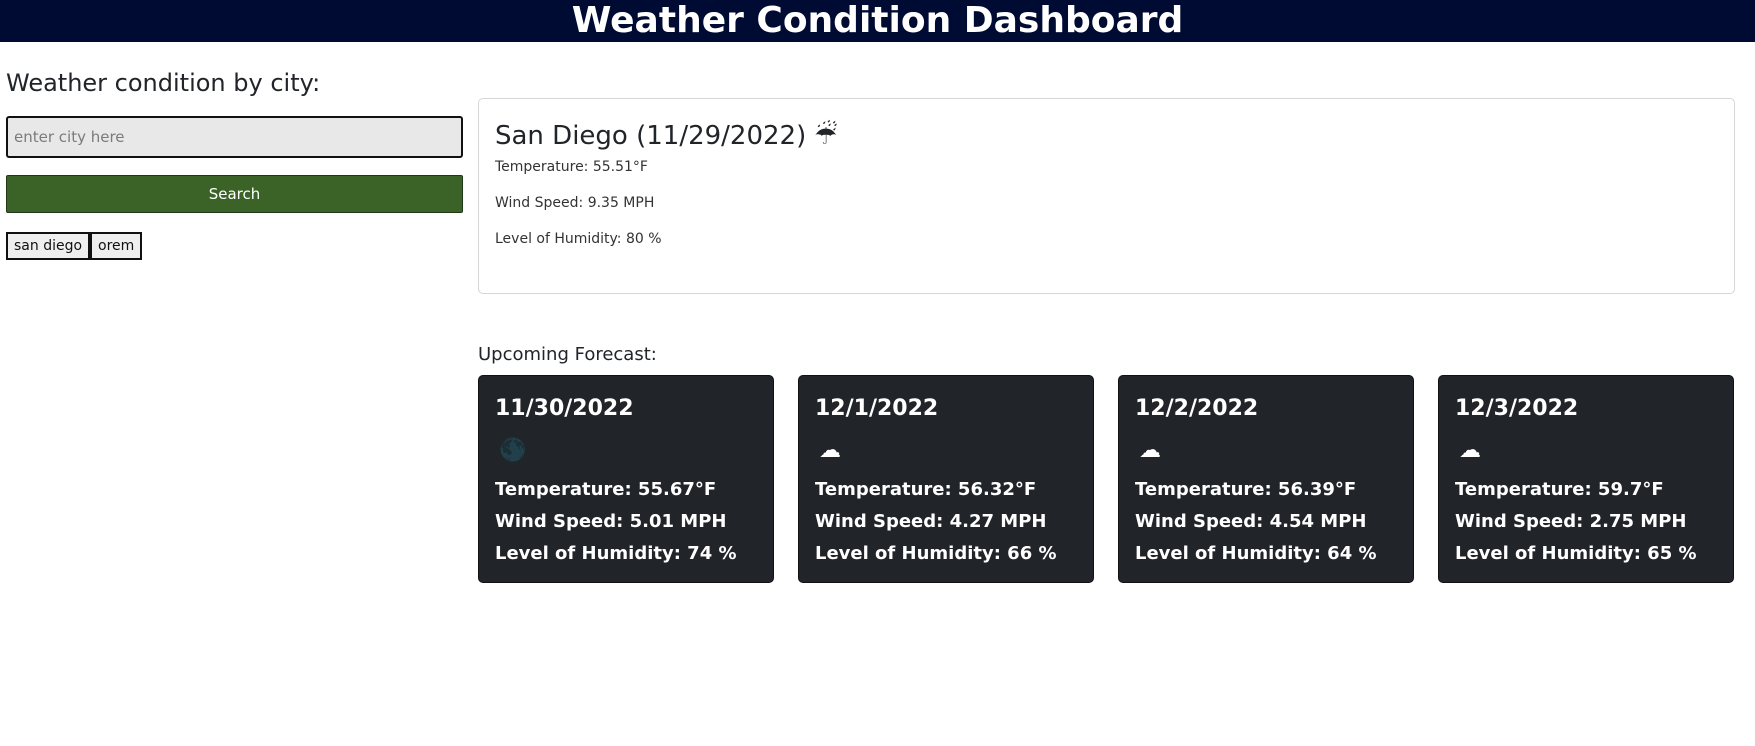 The image size is (1755, 746). What do you see at coordinates (1559, 489) in the screenshot?
I see `forecast-temperature: Temperature: 59.7°F` at bounding box center [1559, 489].